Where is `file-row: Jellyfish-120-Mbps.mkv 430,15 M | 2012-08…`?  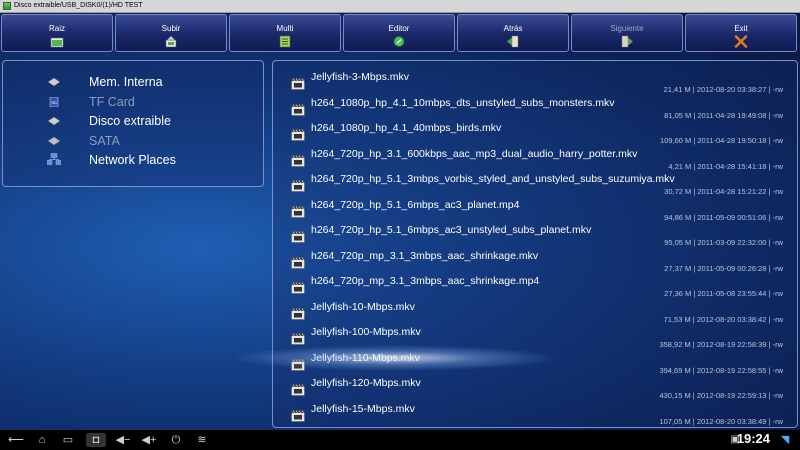 file-row: Jellyfish-120-Mbps.mkv 430,15 M | 2012-08… is located at coordinates (535, 388).